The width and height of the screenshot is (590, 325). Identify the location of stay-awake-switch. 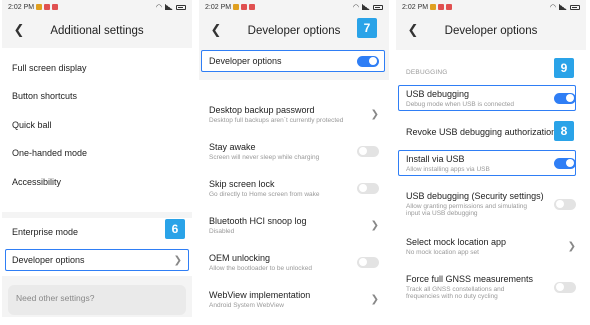
(368, 151).